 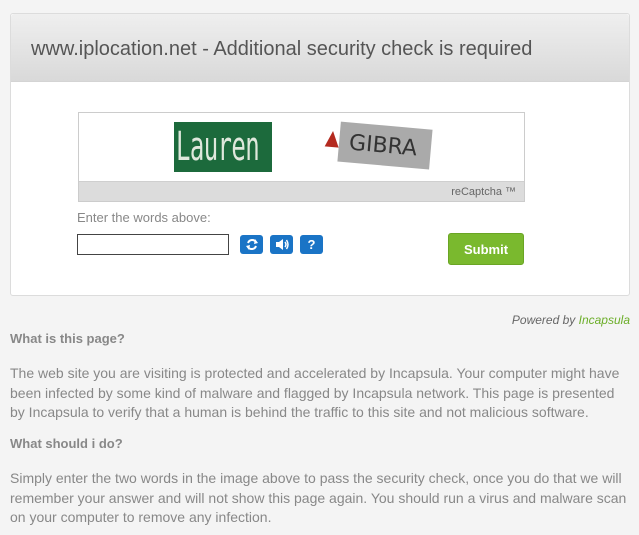 What do you see at coordinates (378, 145) in the screenshot?
I see `captcha-word-right: GIBRA` at bounding box center [378, 145].